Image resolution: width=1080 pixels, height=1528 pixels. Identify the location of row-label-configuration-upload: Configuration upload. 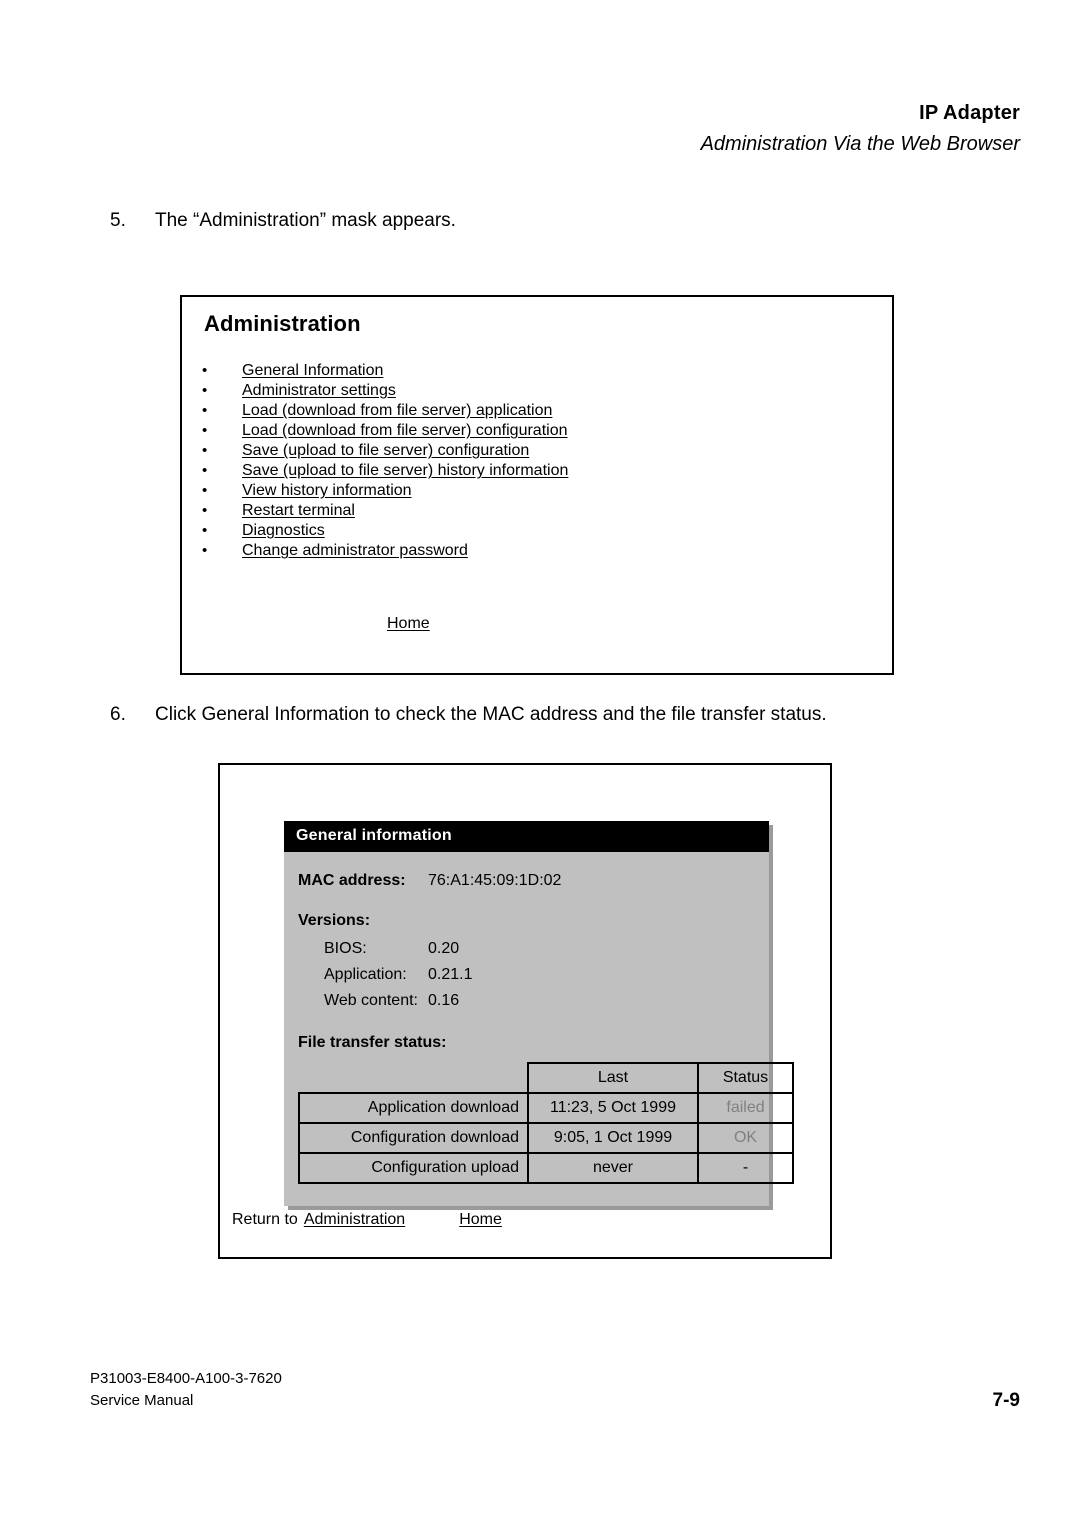
(413, 1168).